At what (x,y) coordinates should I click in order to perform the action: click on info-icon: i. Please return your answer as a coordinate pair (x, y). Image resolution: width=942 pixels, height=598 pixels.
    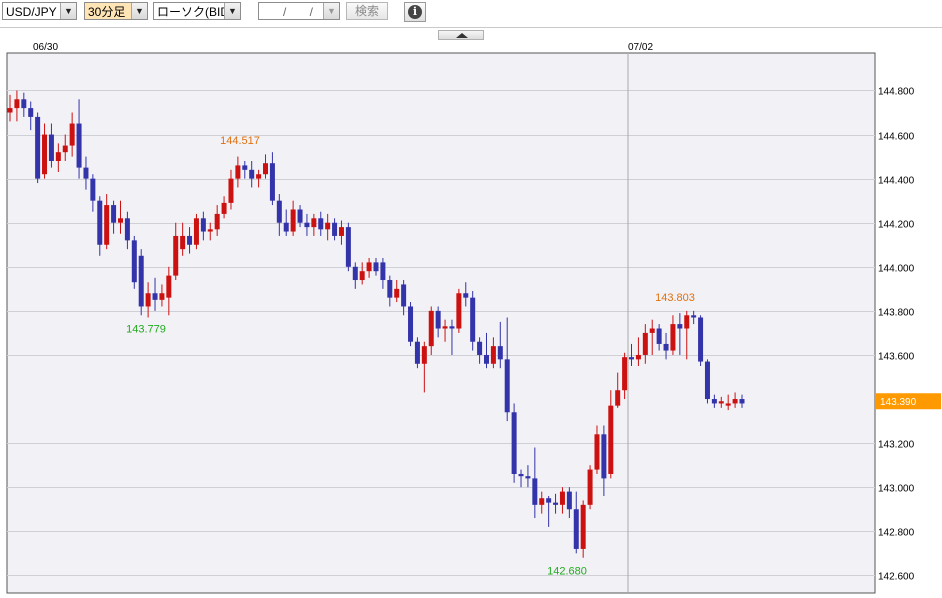
    Looking at the image, I should click on (415, 12).